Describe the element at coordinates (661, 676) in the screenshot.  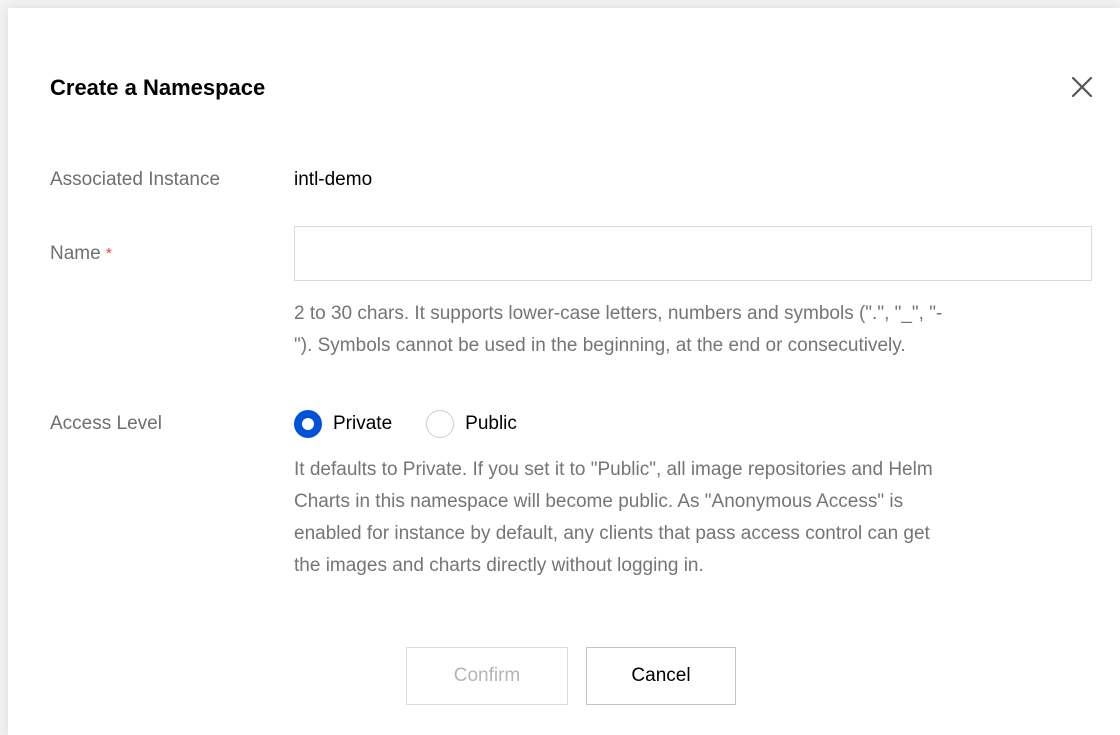
I see `cancel-button: Cancel` at that location.